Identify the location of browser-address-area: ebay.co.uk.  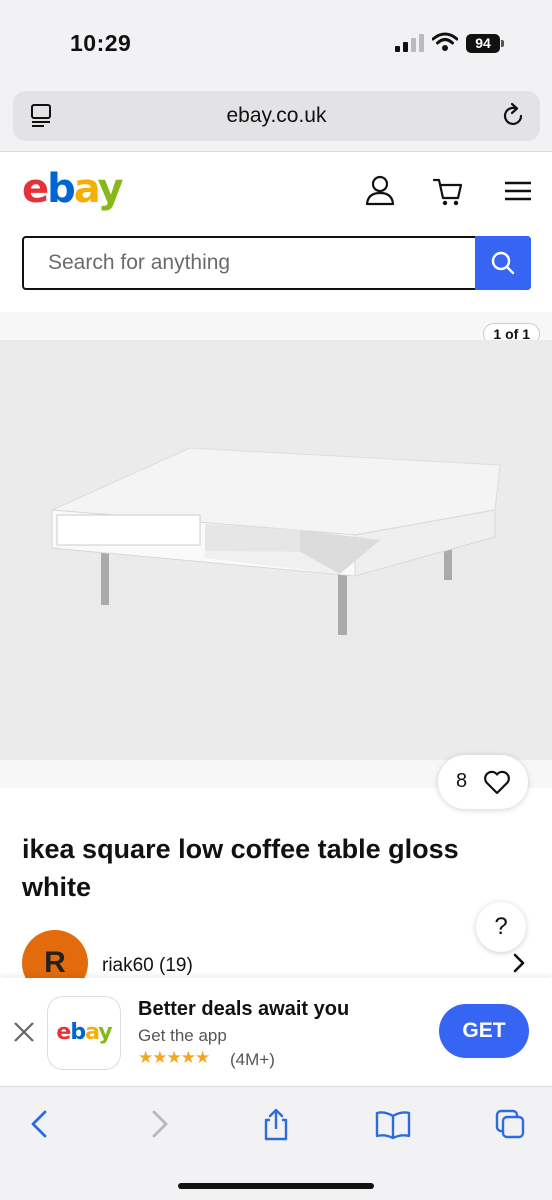
(276, 118).